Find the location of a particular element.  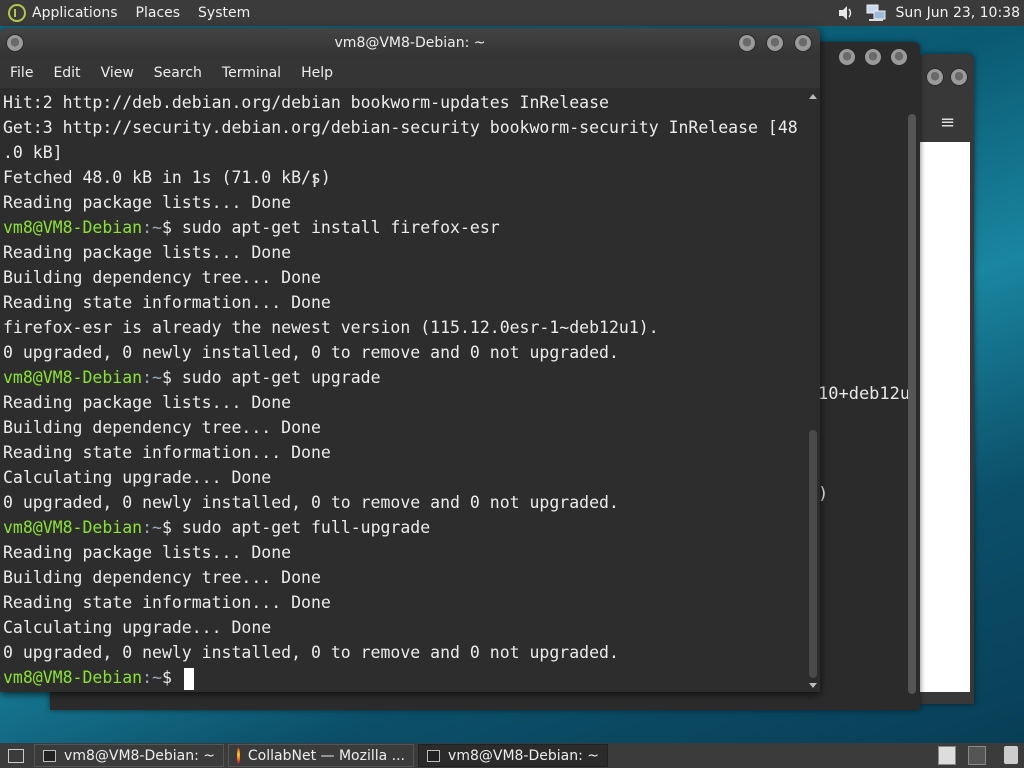

places-menu: Places is located at coordinates (158, 13).